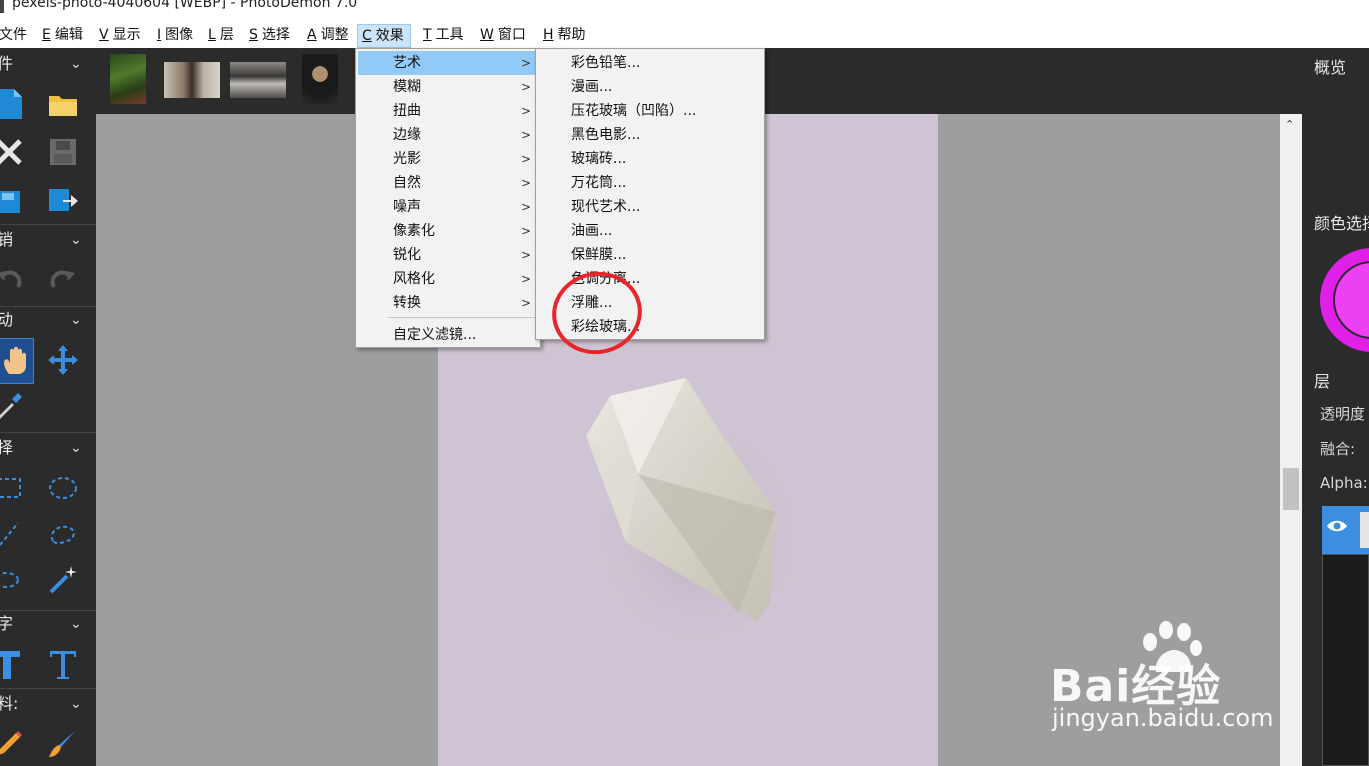 This screenshot has height=766, width=1369. I want to click on typography-tool-icon, so click(63, 664).